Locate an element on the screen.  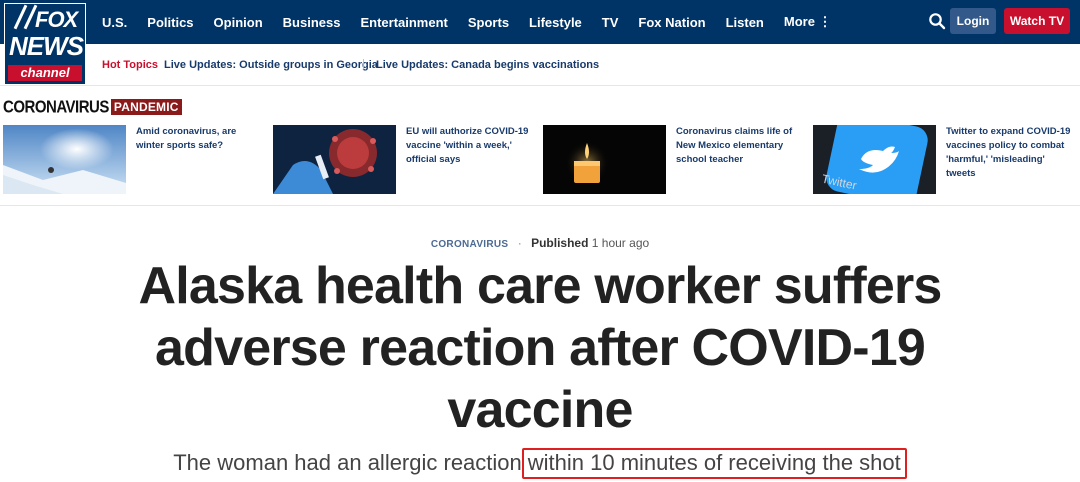
nav-item-listen: Listen is located at coordinates (745, 22).